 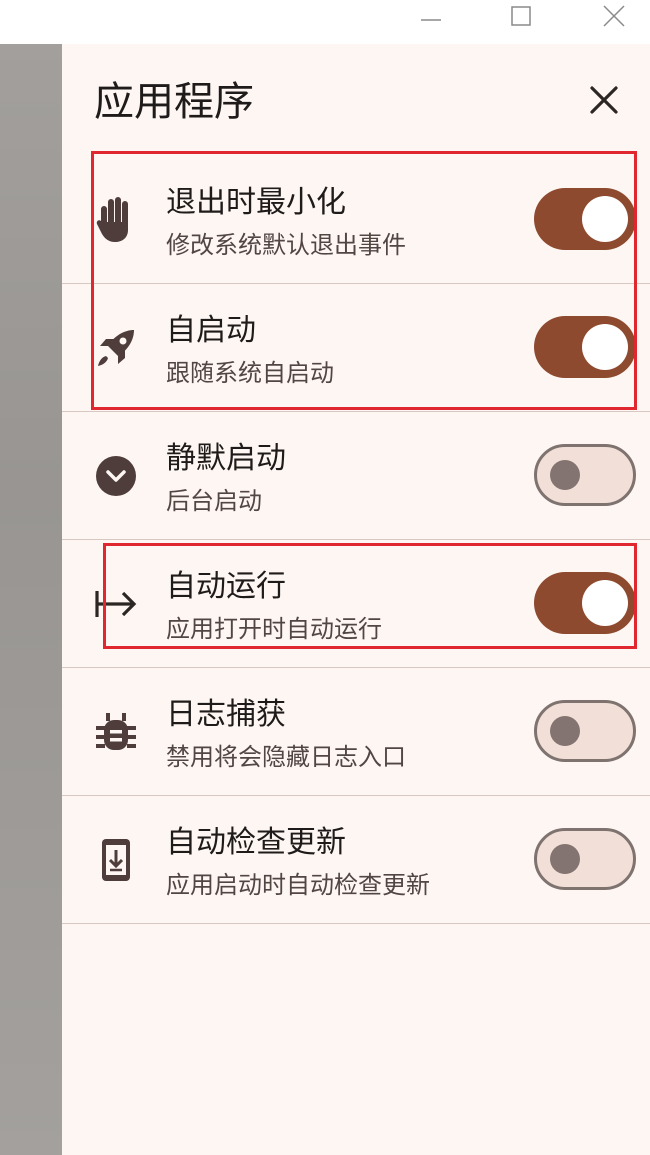 I want to click on minimize-on-exit-toggle, so click(x=585, y=219).